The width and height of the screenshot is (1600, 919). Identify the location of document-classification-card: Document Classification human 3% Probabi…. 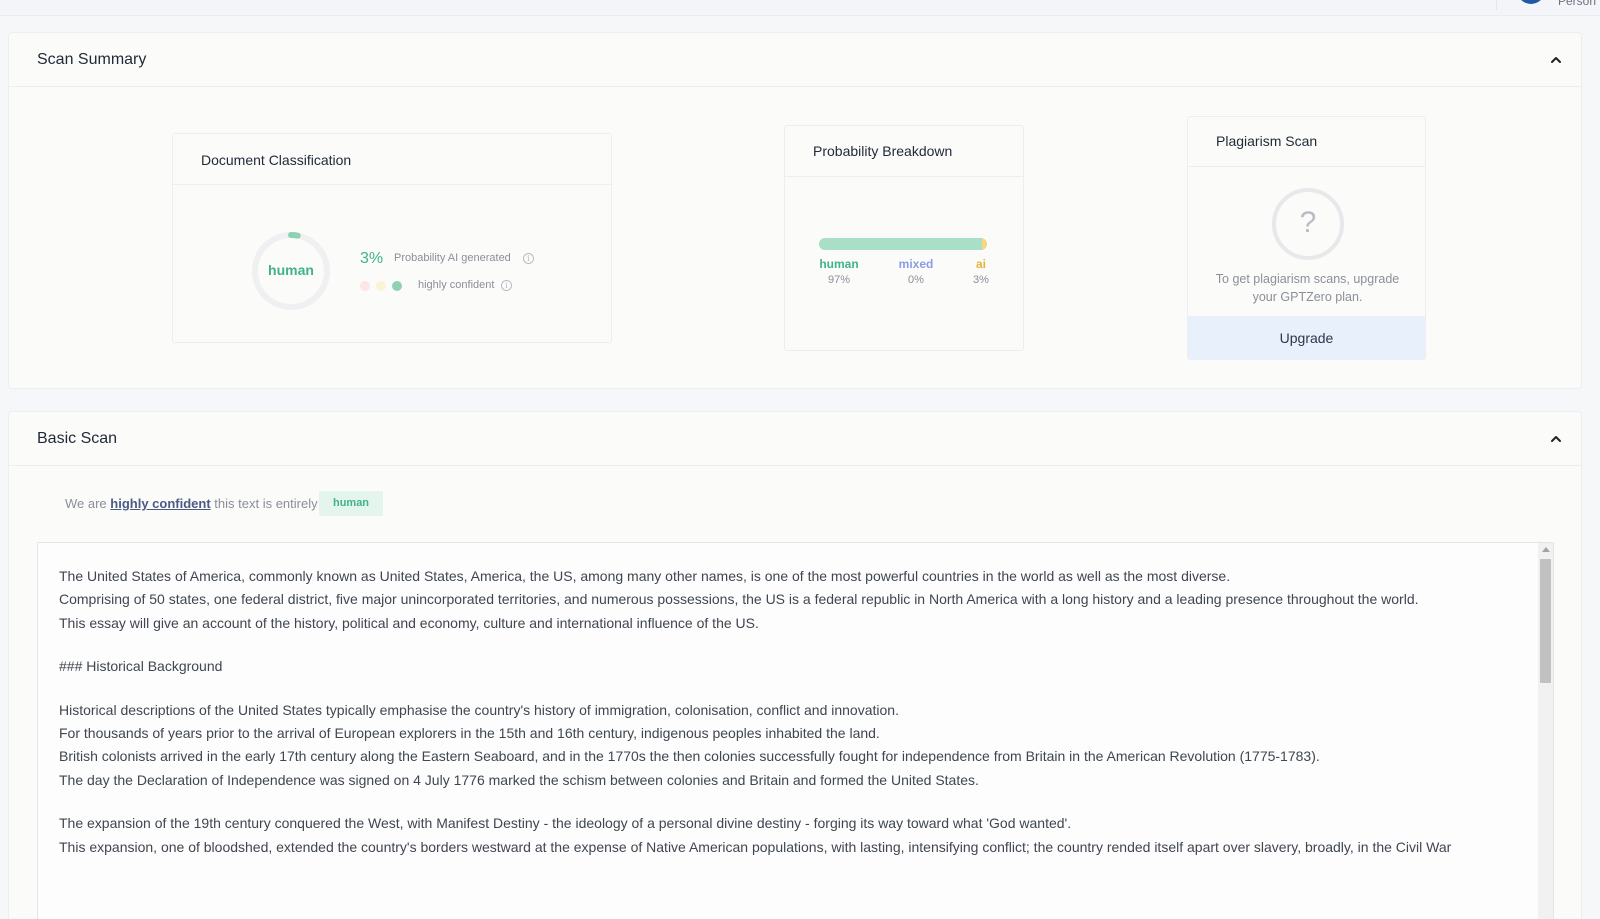
(392, 238).